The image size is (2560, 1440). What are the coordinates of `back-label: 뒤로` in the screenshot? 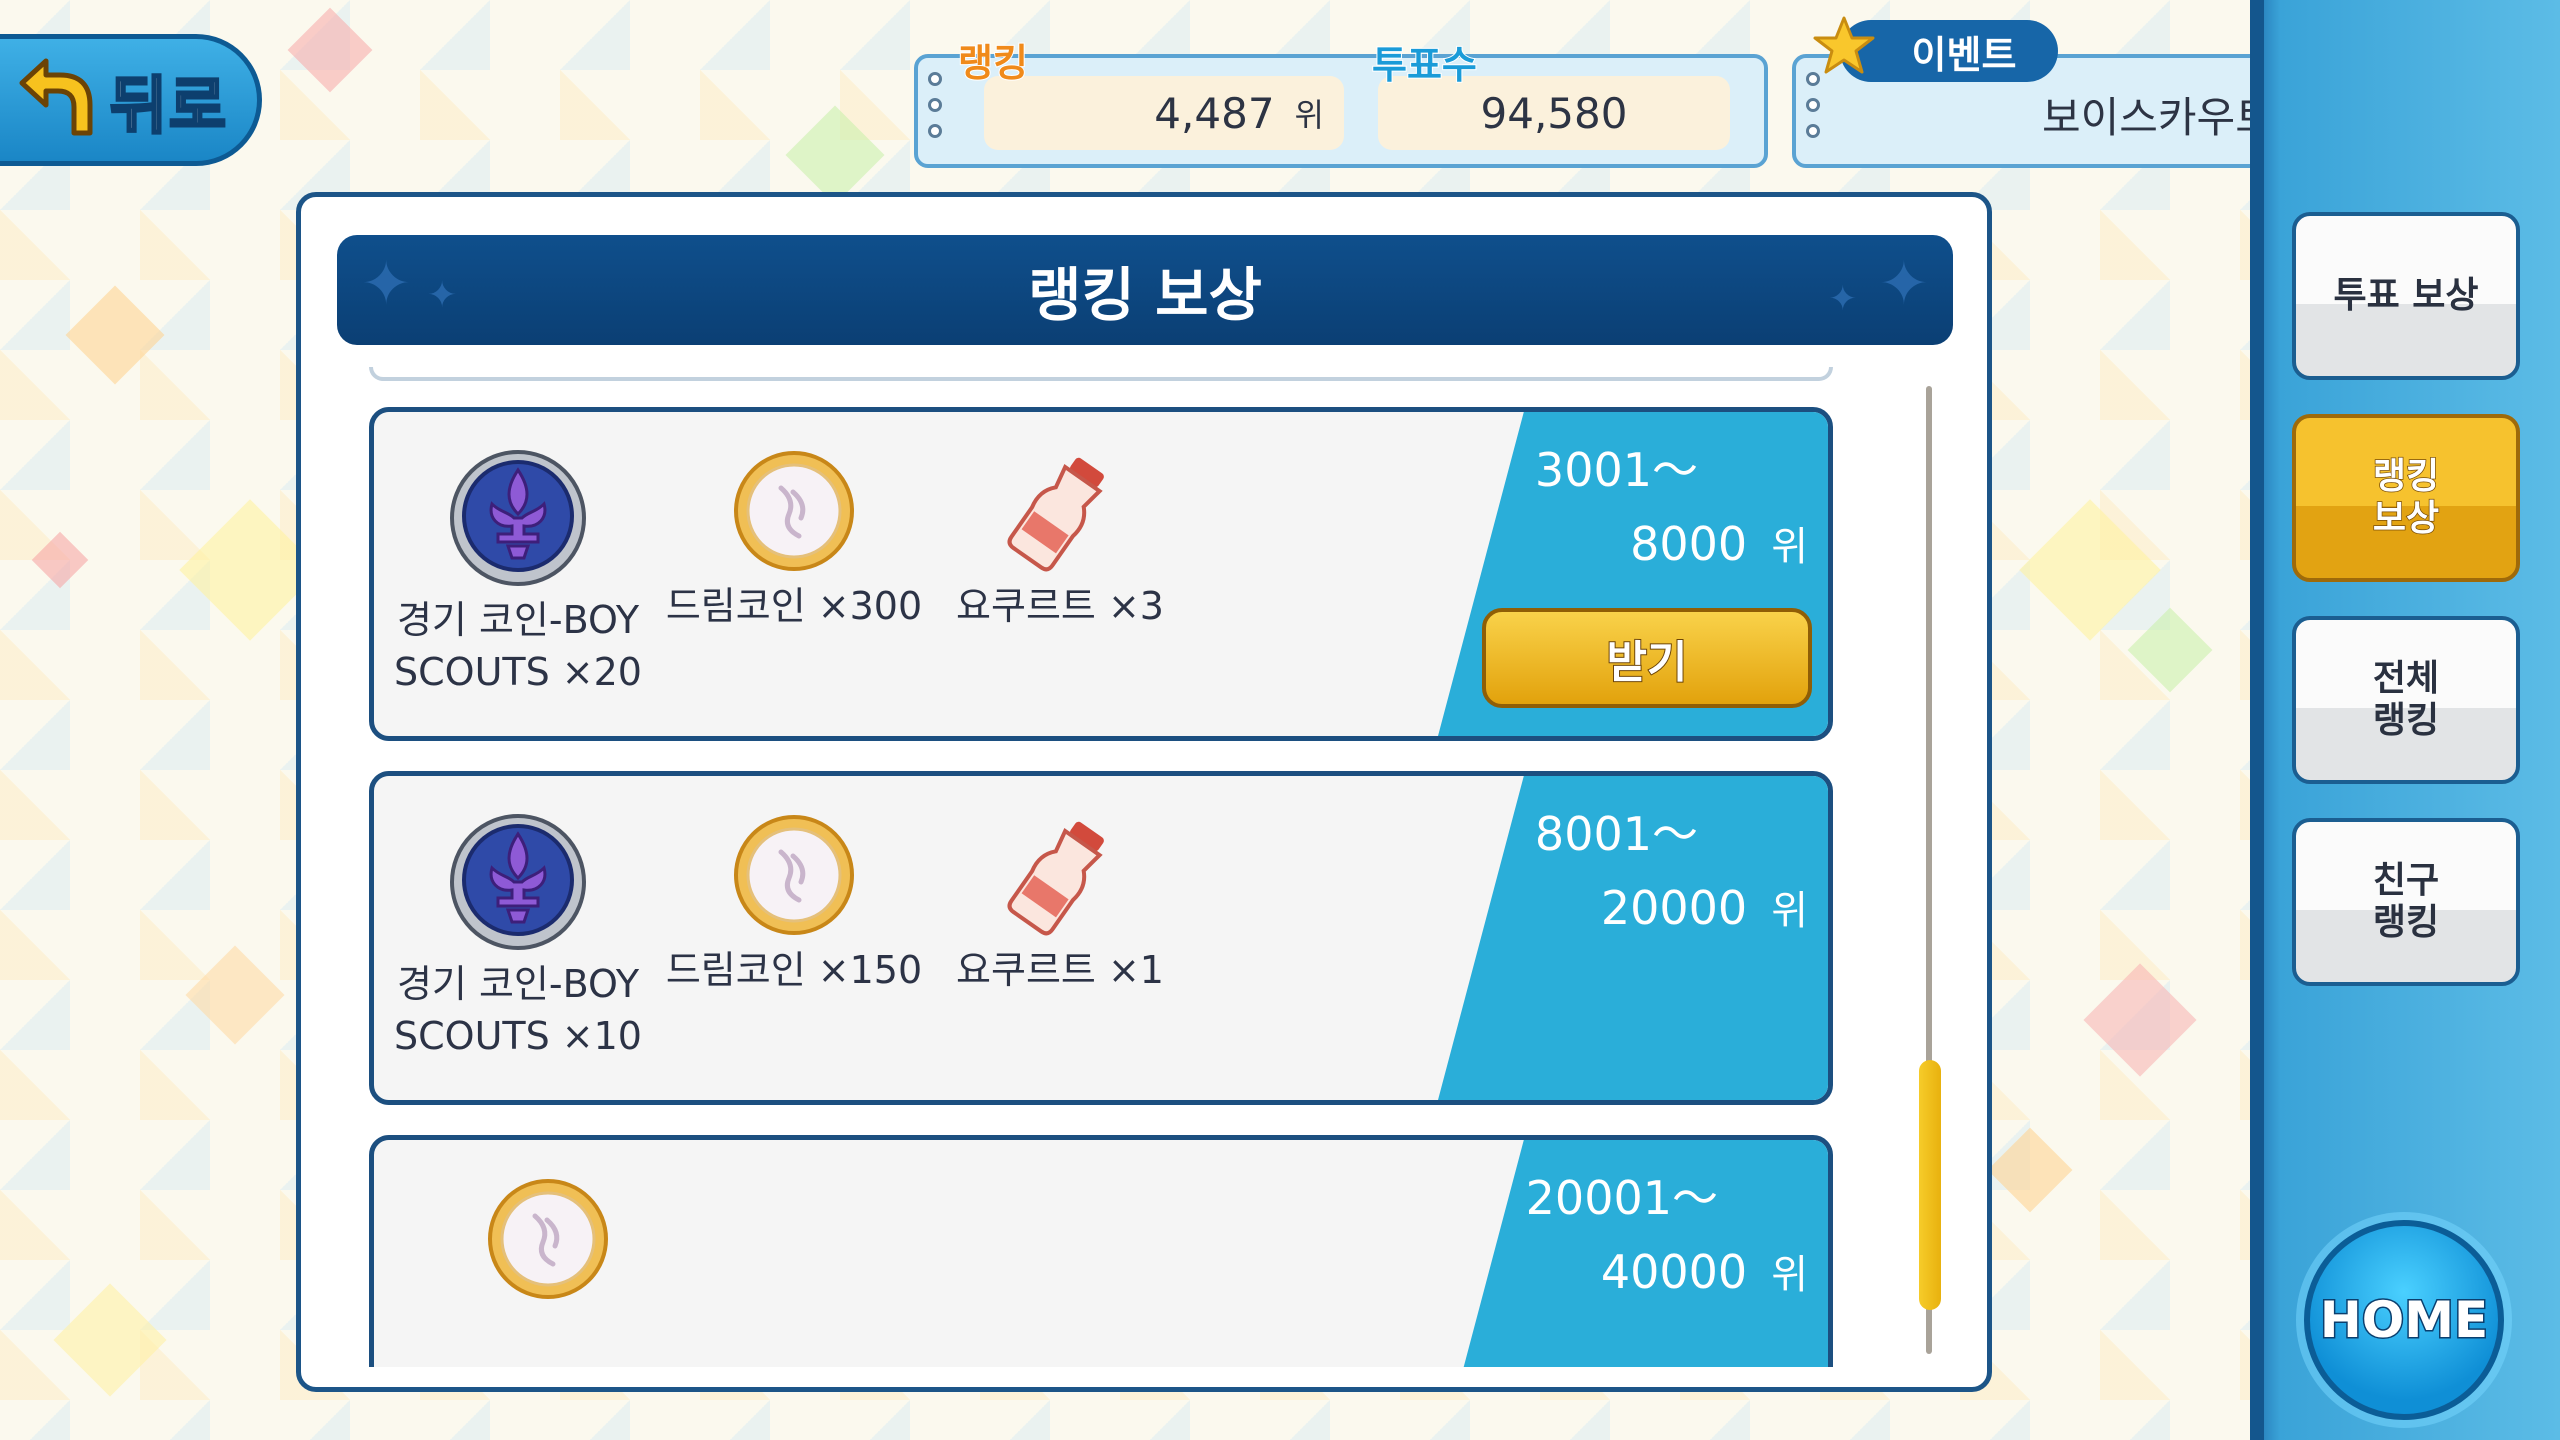 It's located at (168, 106).